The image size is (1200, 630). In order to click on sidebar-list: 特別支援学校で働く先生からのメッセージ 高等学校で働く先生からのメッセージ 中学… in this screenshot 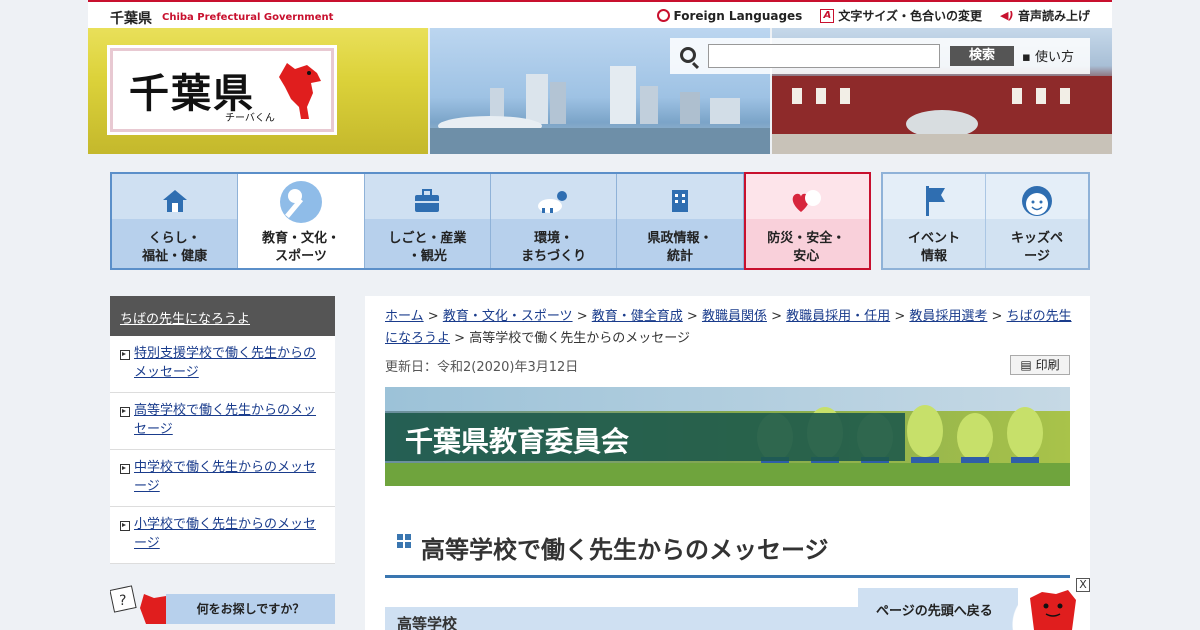, I will do `click(222, 450)`.